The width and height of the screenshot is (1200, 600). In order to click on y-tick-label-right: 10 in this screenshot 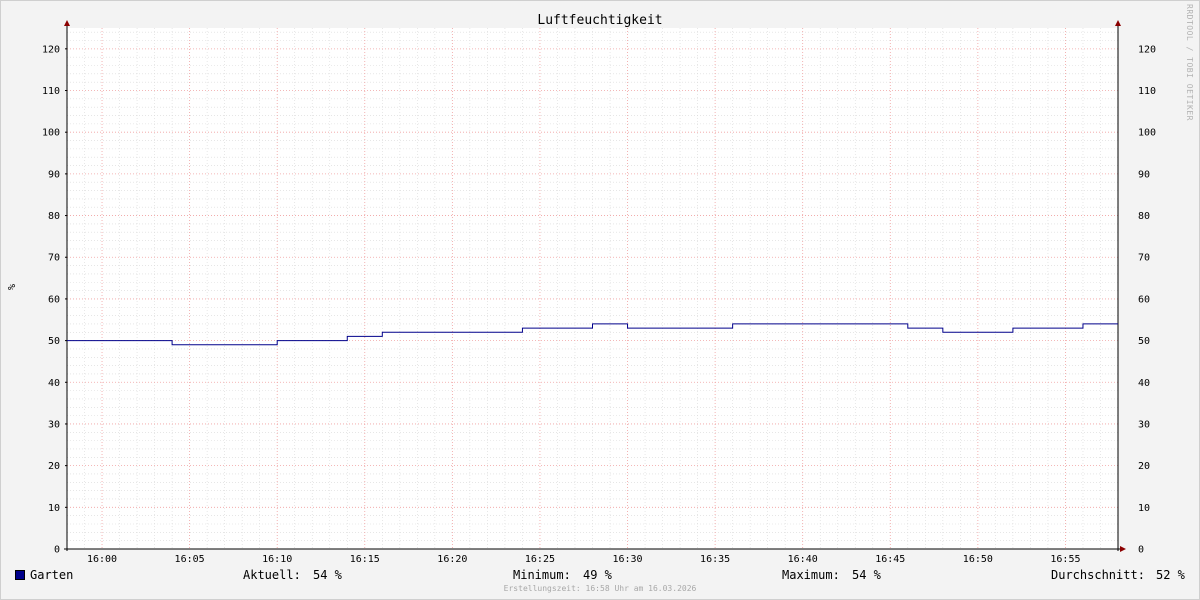, I will do `click(1144, 508)`.